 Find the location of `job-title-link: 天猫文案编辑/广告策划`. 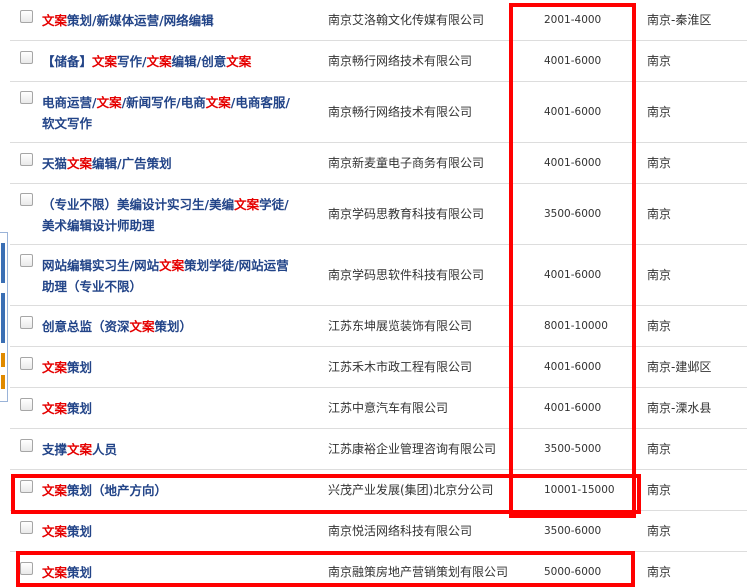

job-title-link: 天猫文案编辑/广告策划 is located at coordinates (167, 163).